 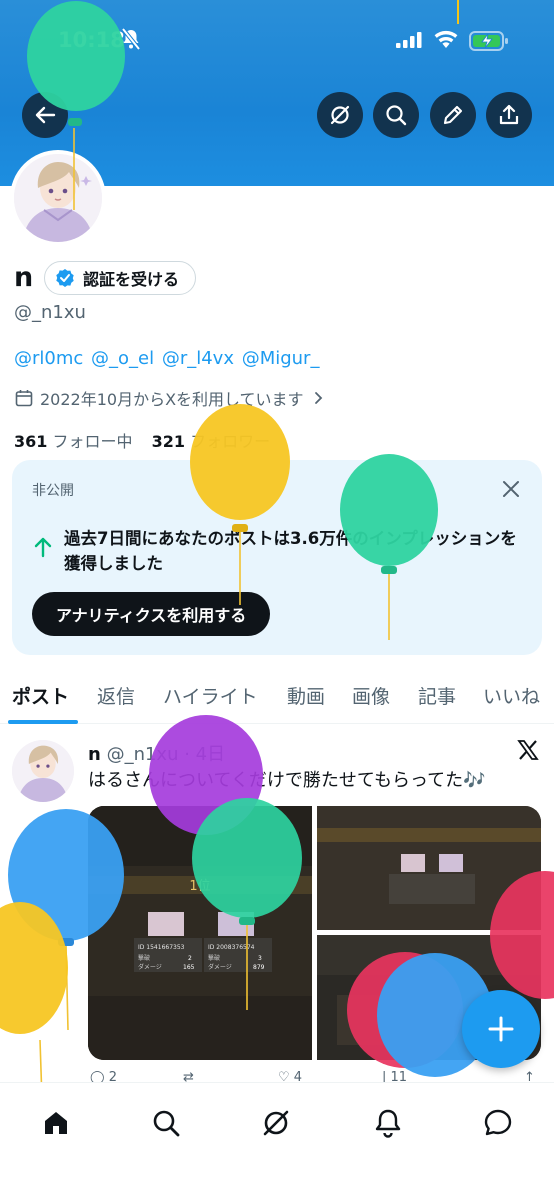 I want to click on post-author-avatar, so click(x=43, y=771).